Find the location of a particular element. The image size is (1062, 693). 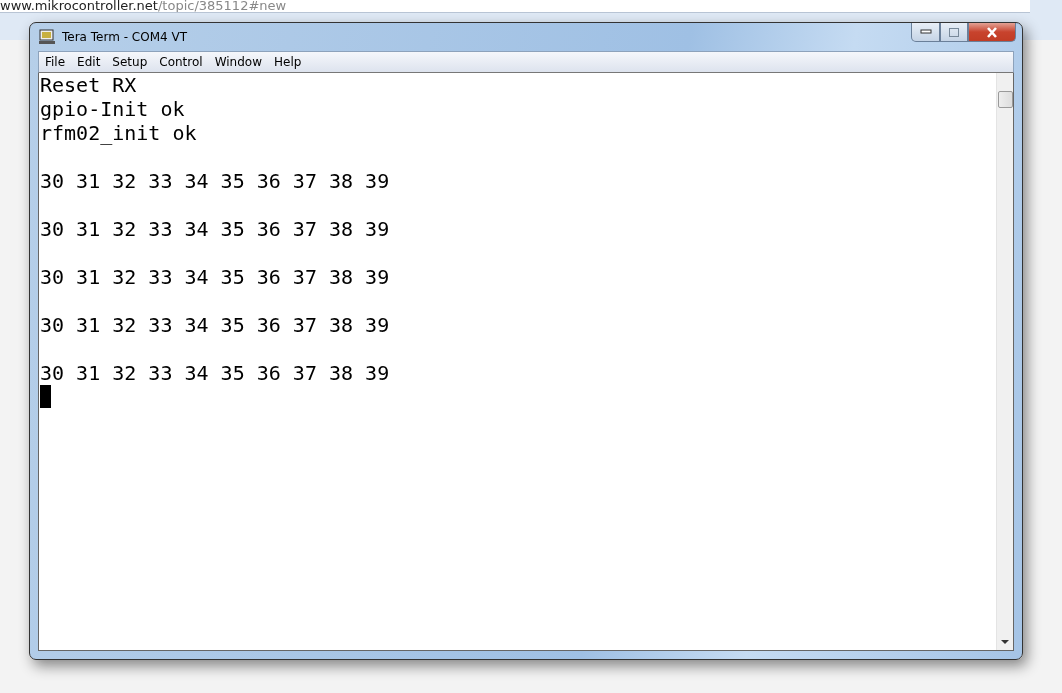

menu-item: Control is located at coordinates (181, 62).